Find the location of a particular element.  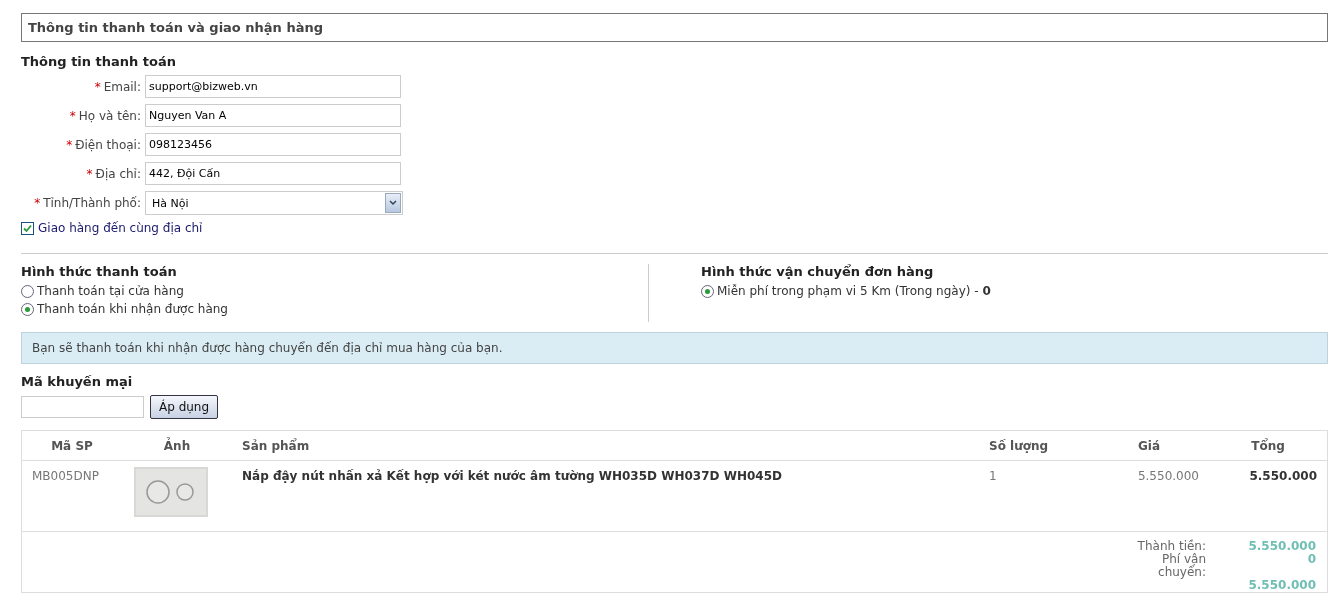

shipping-heading: Hình thức vận chuyển đơn hàng is located at coordinates (818, 271).